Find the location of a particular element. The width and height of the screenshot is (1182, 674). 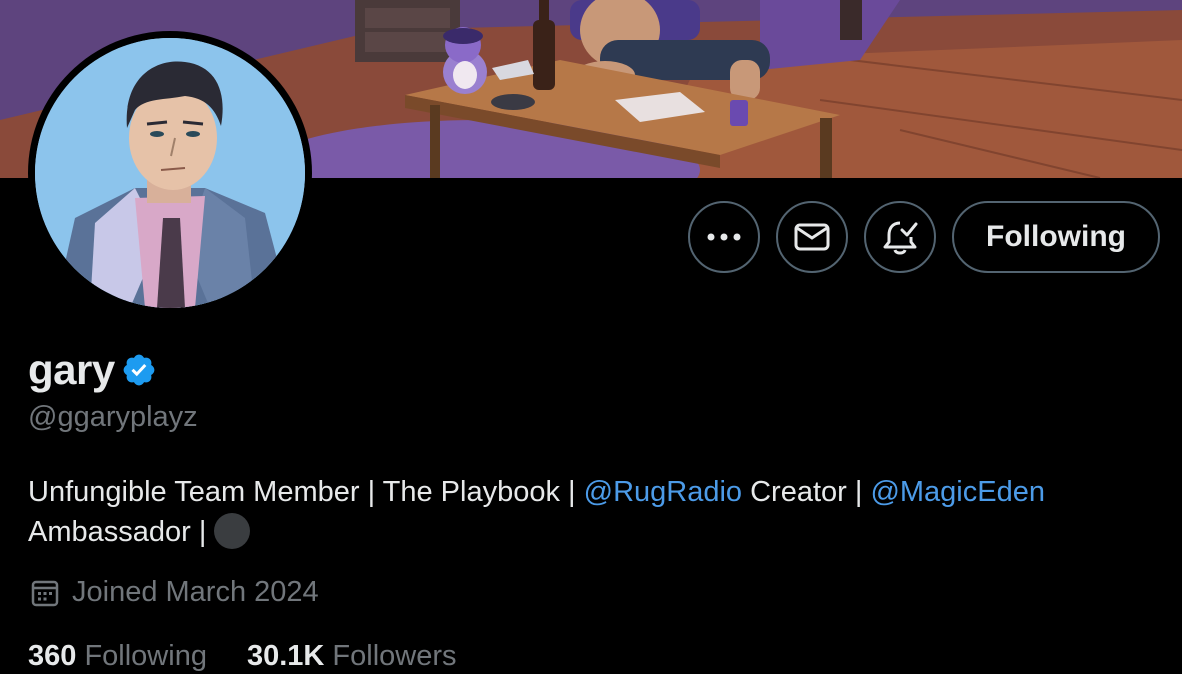

following-count: 360 is located at coordinates (52, 656).